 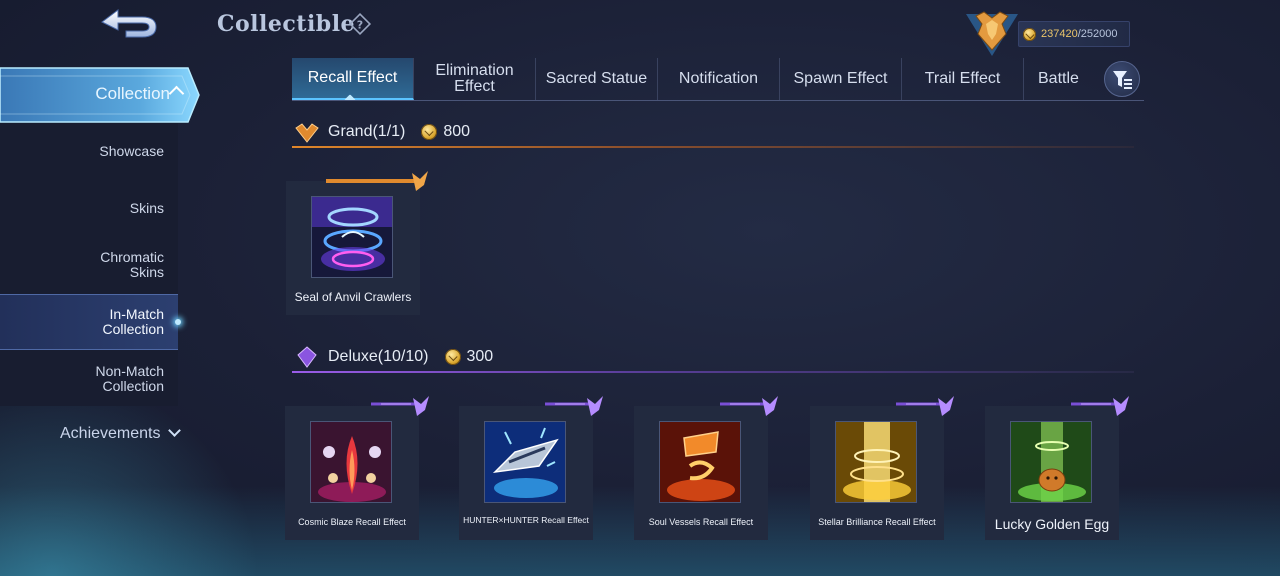 I want to click on sidebar-item-chromatic-skins: Chromatic Skins, so click(x=89, y=265).